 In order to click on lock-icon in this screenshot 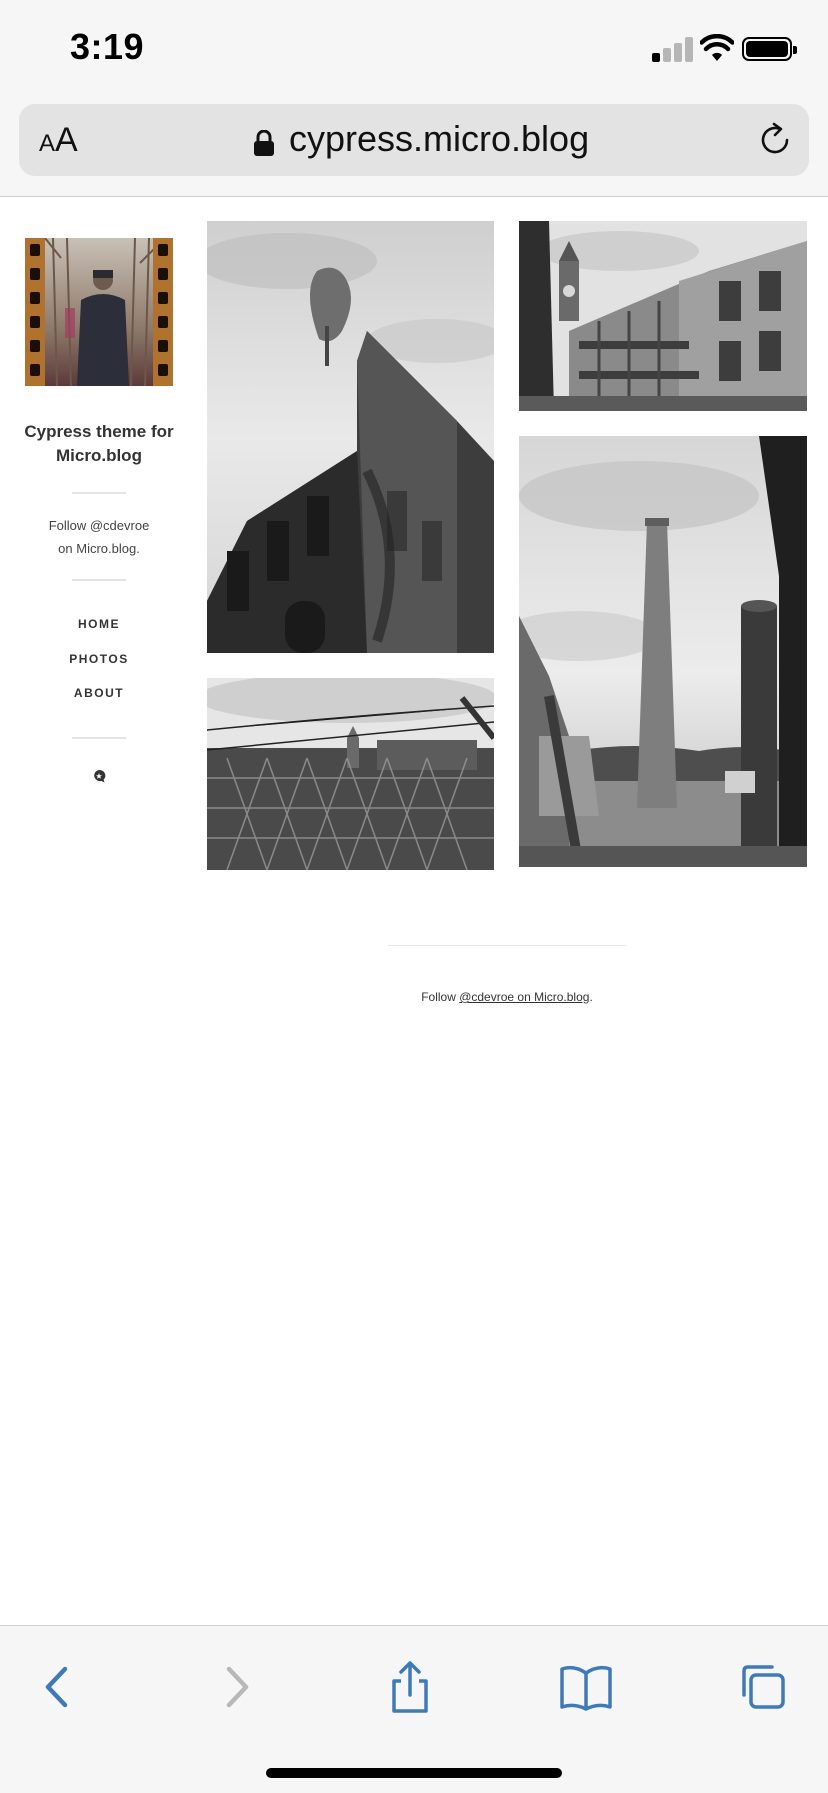, I will do `click(264, 143)`.